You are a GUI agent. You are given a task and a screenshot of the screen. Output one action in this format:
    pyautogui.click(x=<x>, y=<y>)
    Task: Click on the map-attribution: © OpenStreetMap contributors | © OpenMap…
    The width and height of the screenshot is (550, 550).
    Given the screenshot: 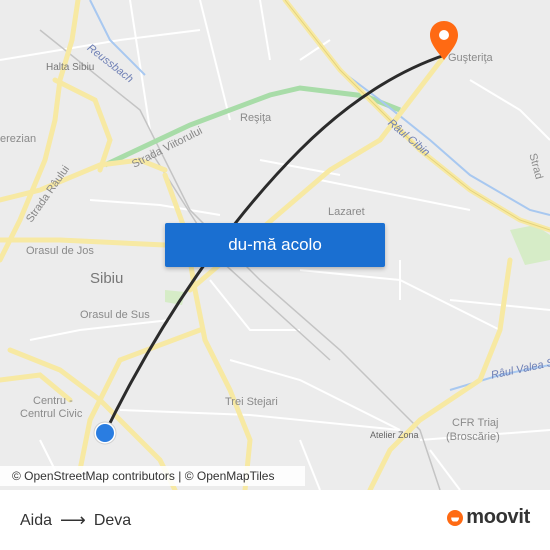 What is the action you would take?
    pyautogui.click(x=152, y=476)
    